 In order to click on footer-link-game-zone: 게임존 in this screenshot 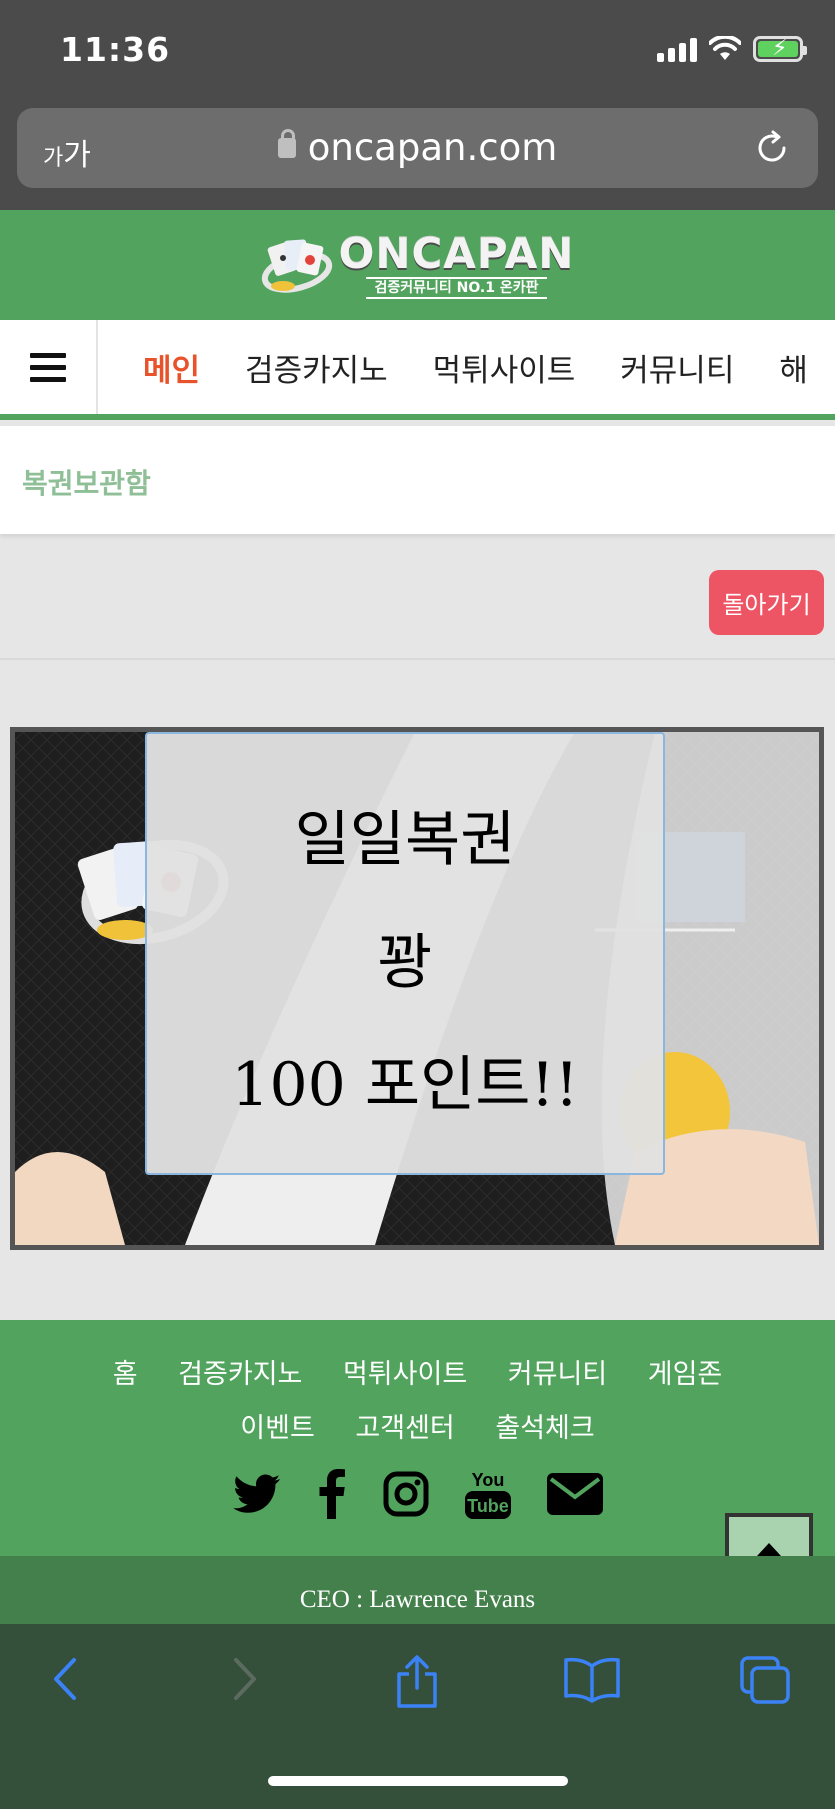, I will do `click(685, 1375)`.